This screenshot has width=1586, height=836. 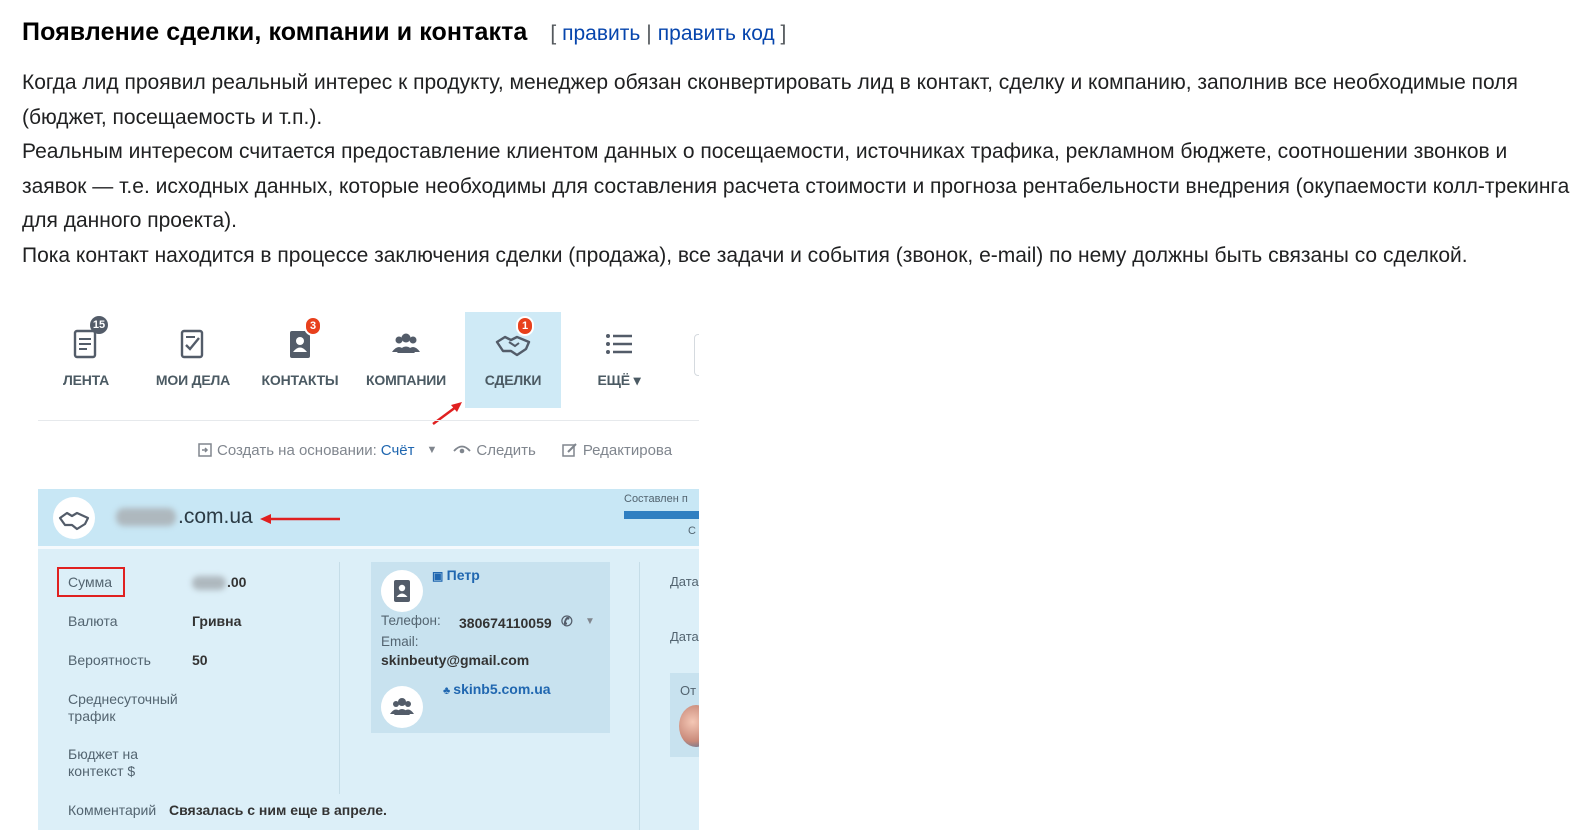 What do you see at coordinates (684, 636) in the screenshot?
I see `date-end-label: Дата заве` at bounding box center [684, 636].